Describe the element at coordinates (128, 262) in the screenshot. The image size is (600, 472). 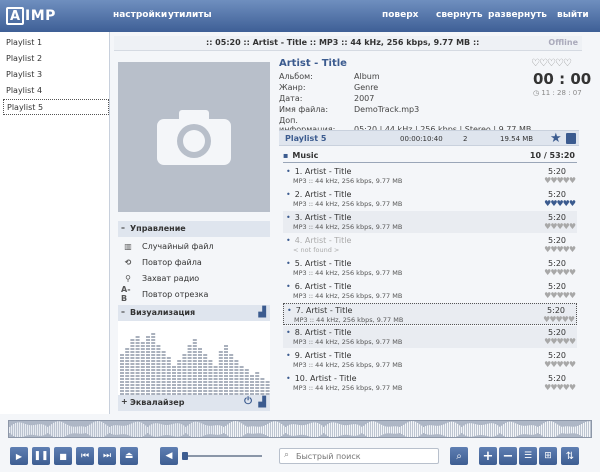
I see `repeat-icon: ⟲` at that location.